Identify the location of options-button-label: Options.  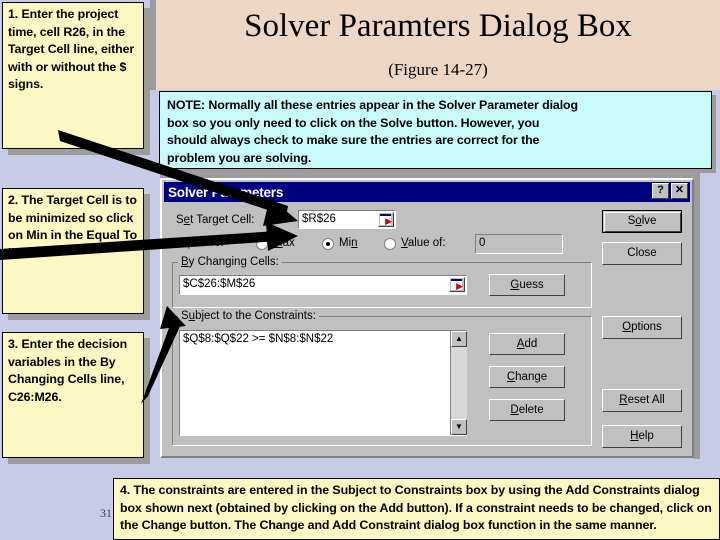
(642, 327).